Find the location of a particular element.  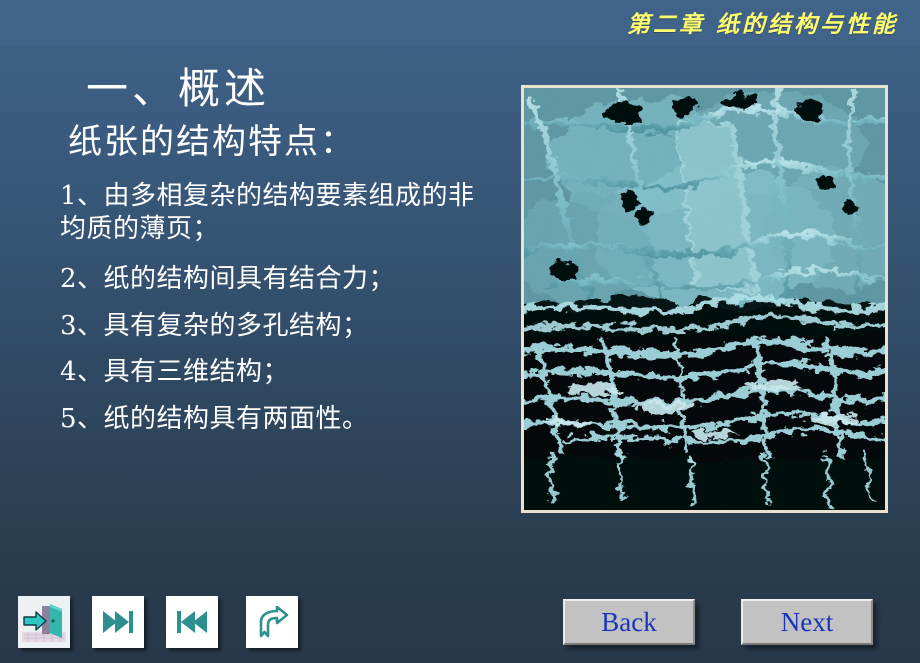

slide-header-bar: 第二章 纸的结构与性能 is located at coordinates (460, 23).